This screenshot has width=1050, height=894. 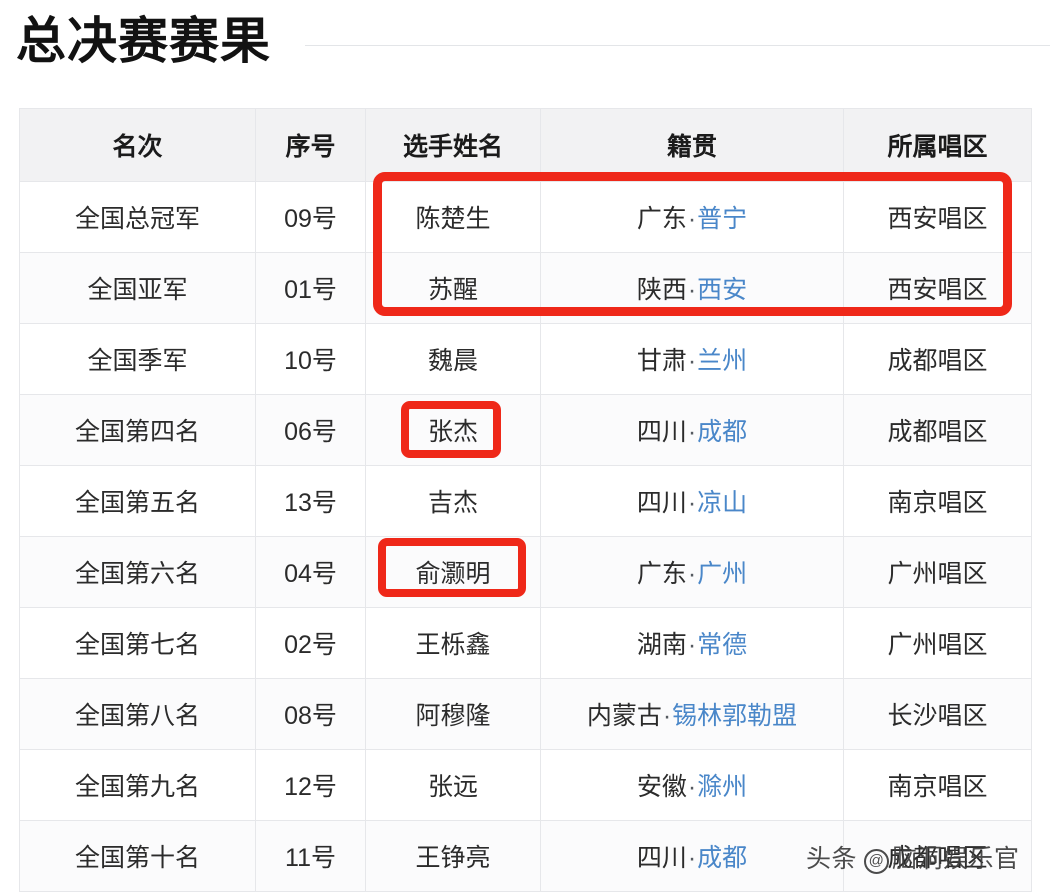 What do you see at coordinates (453, 217) in the screenshot?
I see `cell-contestant-name: 陈楚生` at bounding box center [453, 217].